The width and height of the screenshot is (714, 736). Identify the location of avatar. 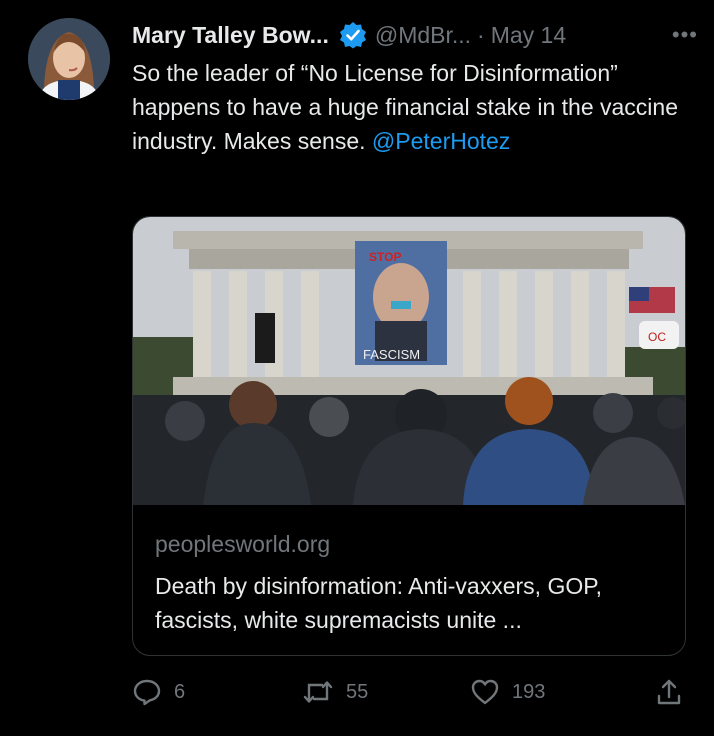
(69, 59).